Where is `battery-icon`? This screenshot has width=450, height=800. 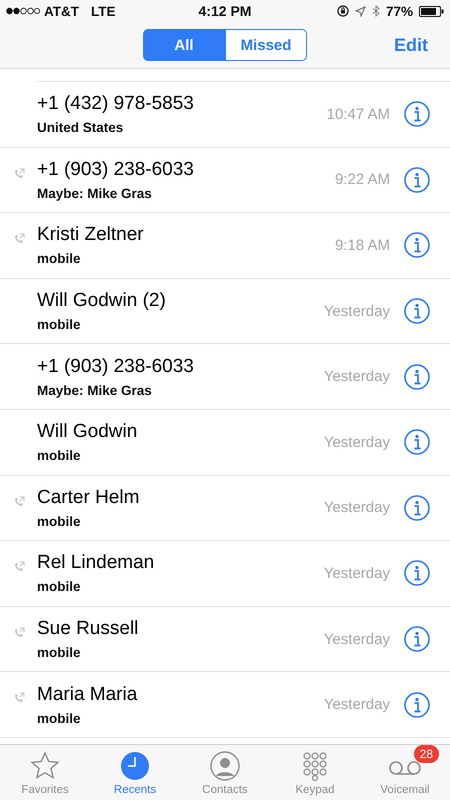 battery-icon is located at coordinates (431, 11).